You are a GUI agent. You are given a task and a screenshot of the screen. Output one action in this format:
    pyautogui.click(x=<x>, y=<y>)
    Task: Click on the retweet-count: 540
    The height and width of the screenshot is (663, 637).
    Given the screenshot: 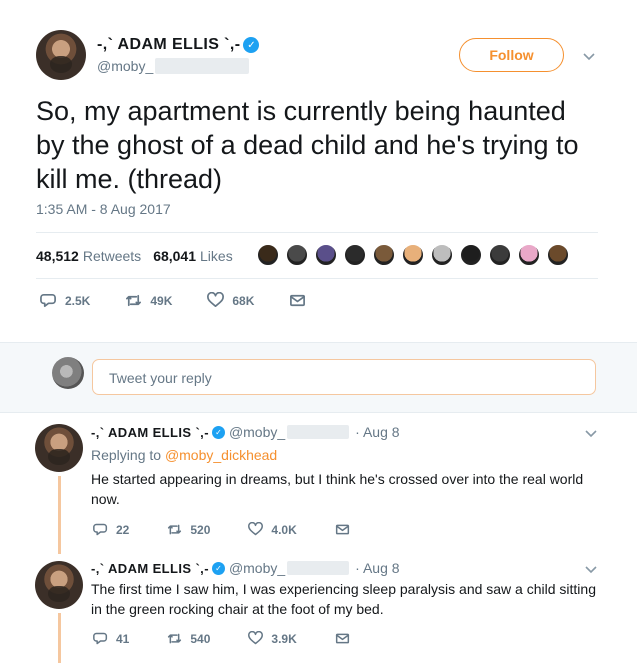 What is the action you would take?
    pyautogui.click(x=200, y=638)
    